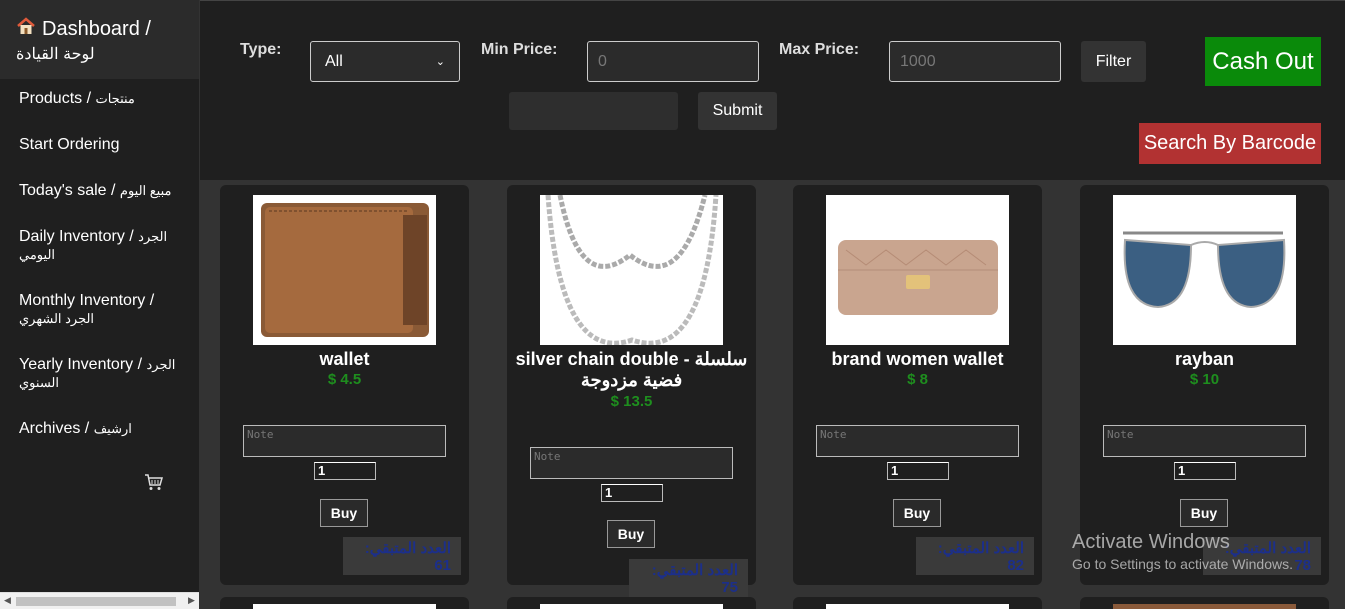 The width and height of the screenshot is (1345, 609). Describe the element at coordinates (1204, 379) in the screenshot. I see `product-price: $ 10` at that location.